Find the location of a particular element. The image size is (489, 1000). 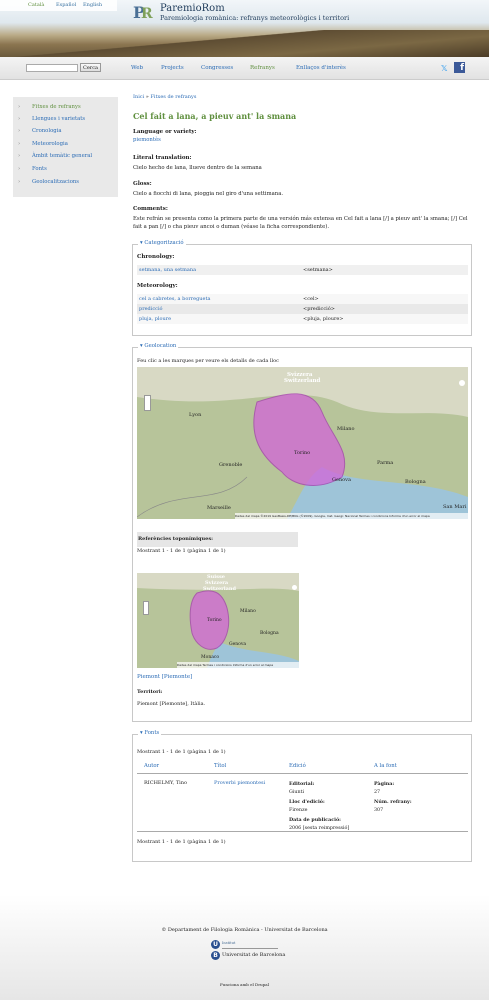

meteorology-label: Meteorology: is located at coordinates (157, 286).